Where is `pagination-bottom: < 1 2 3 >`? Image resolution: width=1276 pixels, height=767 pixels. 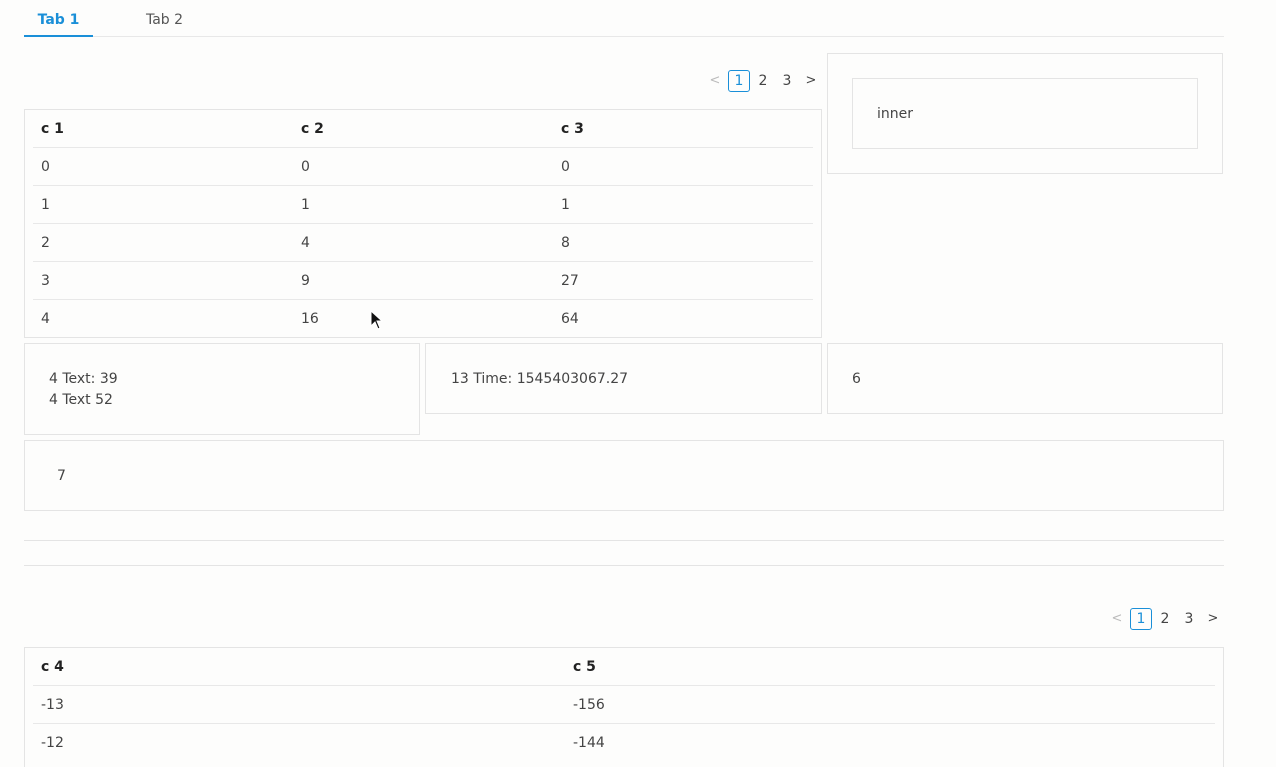
pagination-bottom: < 1 2 3 > is located at coordinates (1166, 619).